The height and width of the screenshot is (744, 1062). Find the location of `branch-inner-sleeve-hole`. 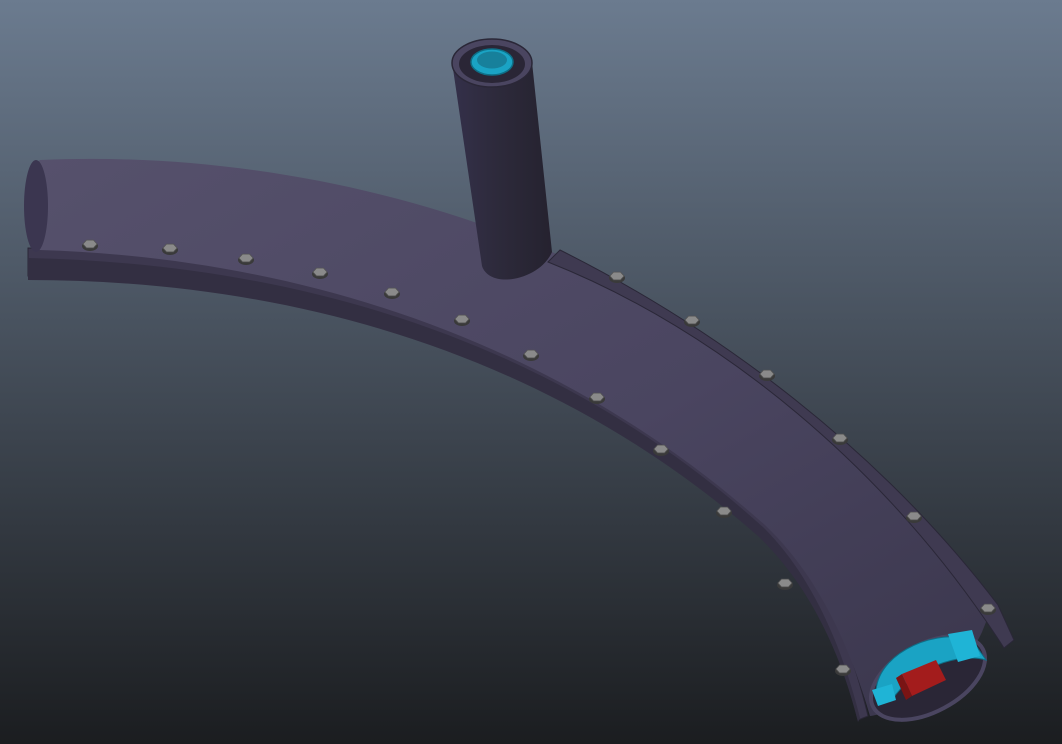

branch-inner-sleeve-hole is located at coordinates (492, 60).